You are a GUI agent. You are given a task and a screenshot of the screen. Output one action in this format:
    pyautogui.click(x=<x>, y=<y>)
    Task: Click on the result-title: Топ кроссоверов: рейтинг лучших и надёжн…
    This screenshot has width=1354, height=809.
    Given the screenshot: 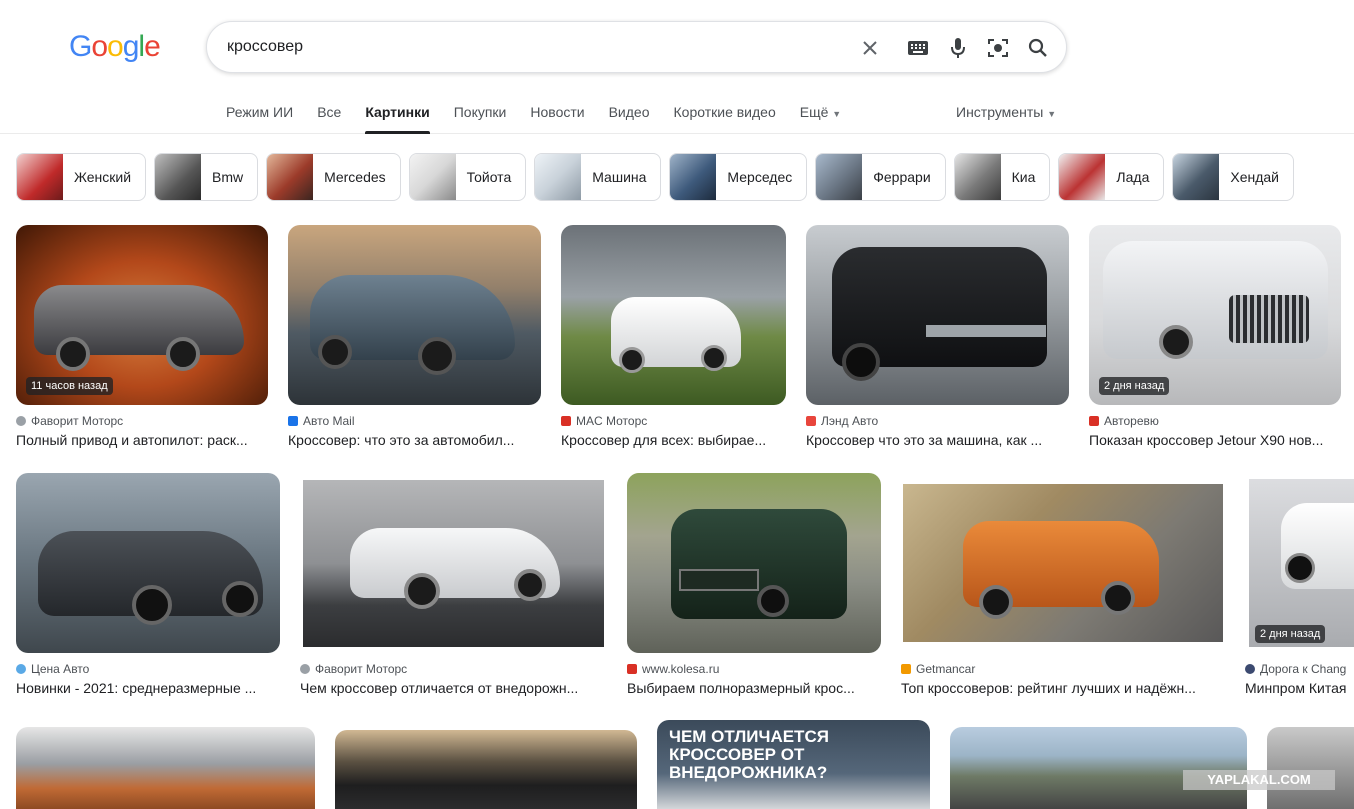 What is the action you would take?
    pyautogui.click(x=1063, y=688)
    